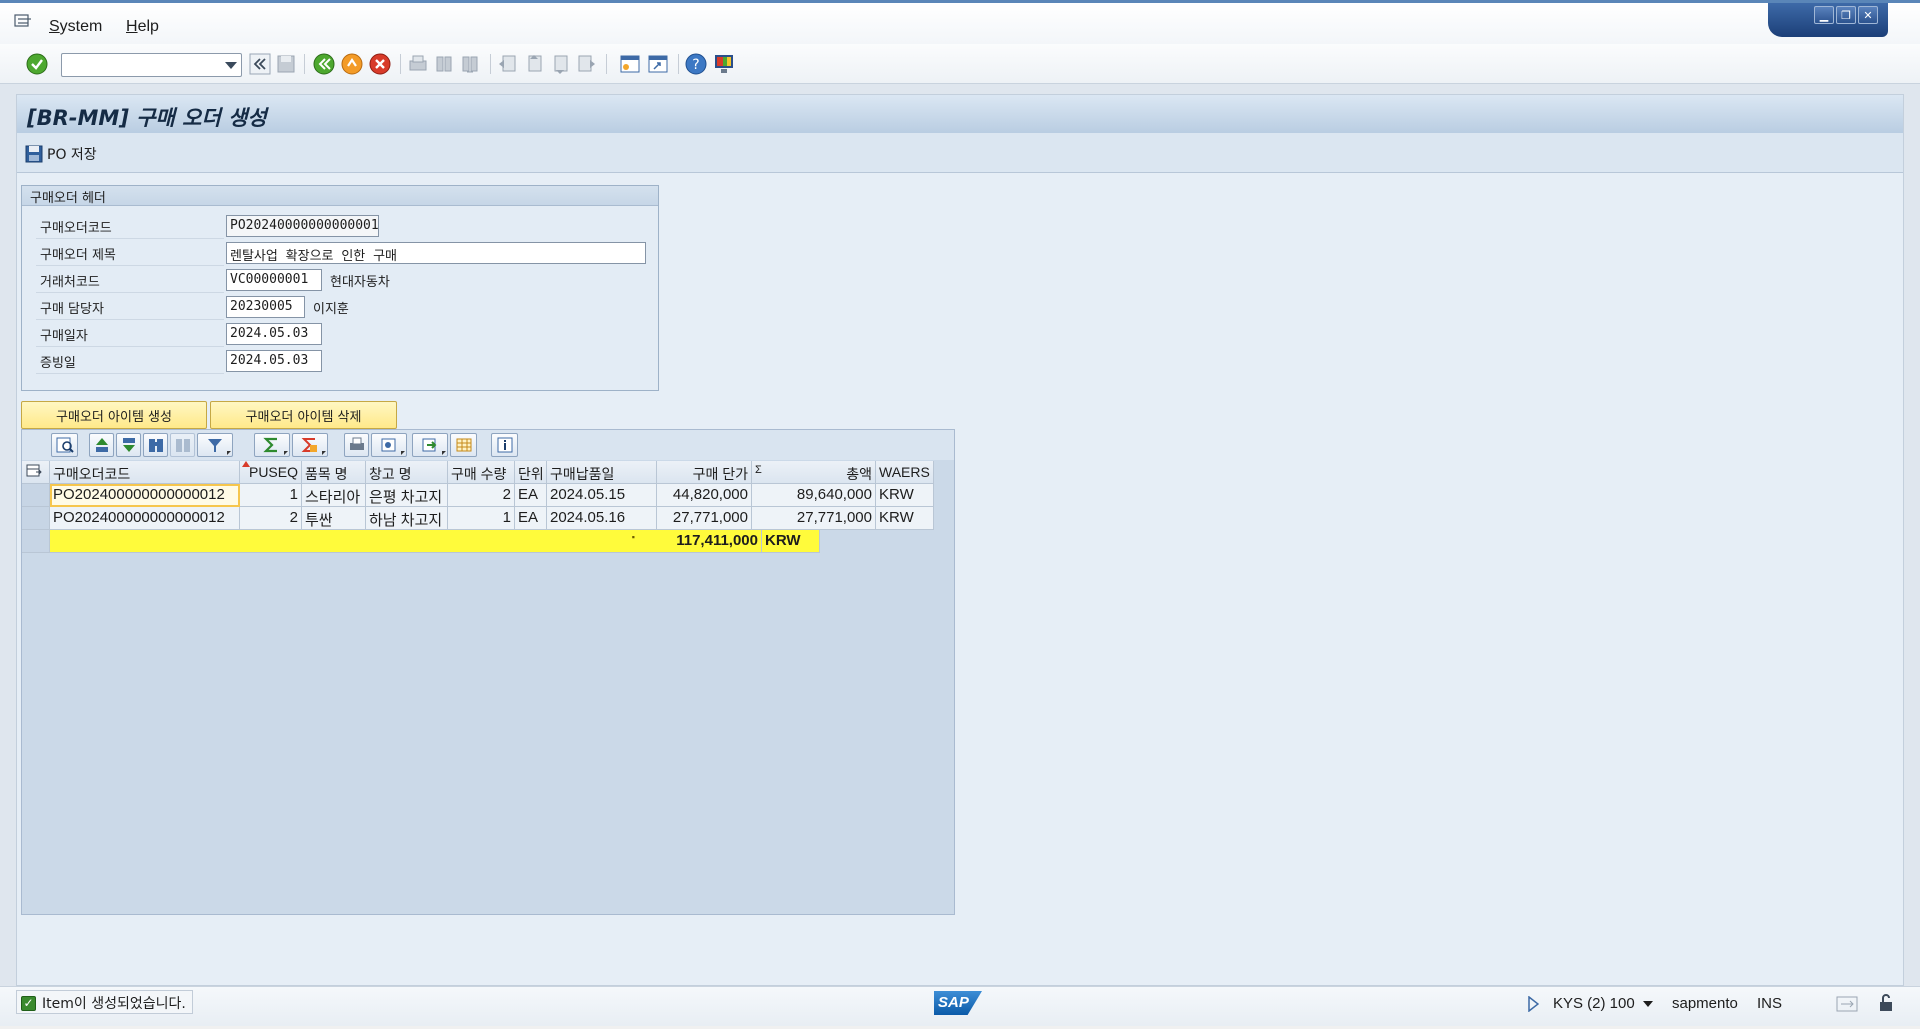  I want to click on menu-icon, so click(23, 22).